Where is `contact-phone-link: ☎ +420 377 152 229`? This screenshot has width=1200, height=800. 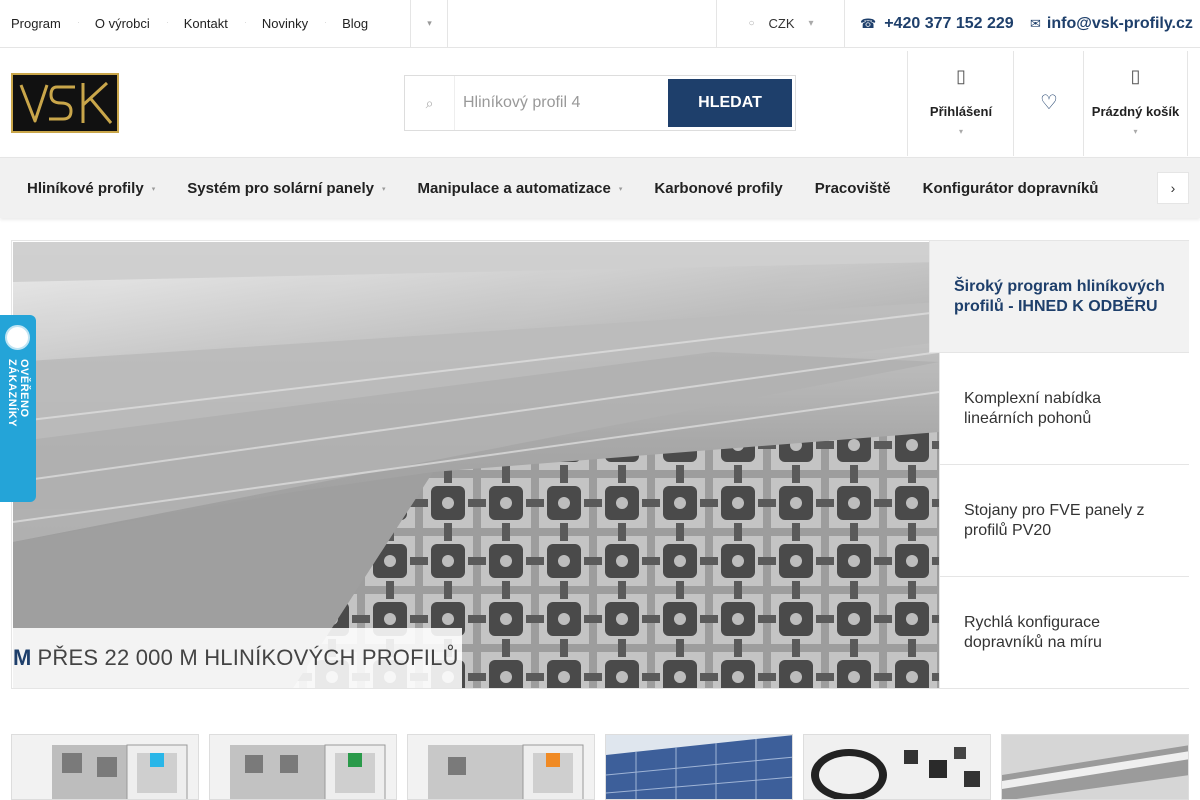
contact-phone-link: ☎ +420 377 152 229 is located at coordinates (937, 23).